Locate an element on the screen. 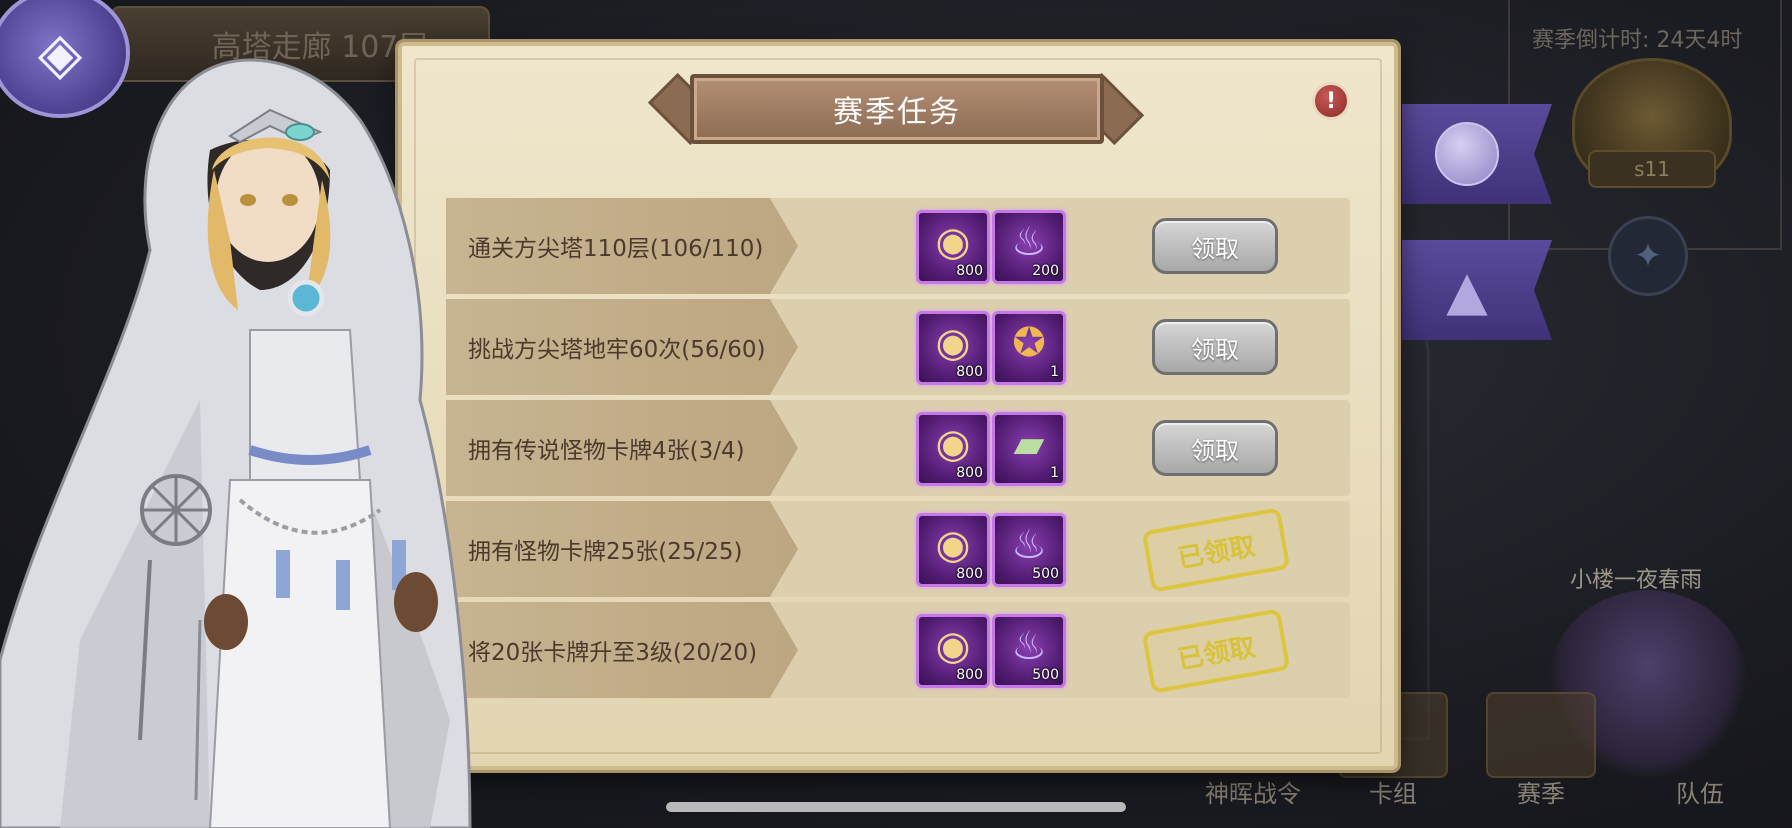  nav-team: 队伍 is located at coordinates (1700, 791).